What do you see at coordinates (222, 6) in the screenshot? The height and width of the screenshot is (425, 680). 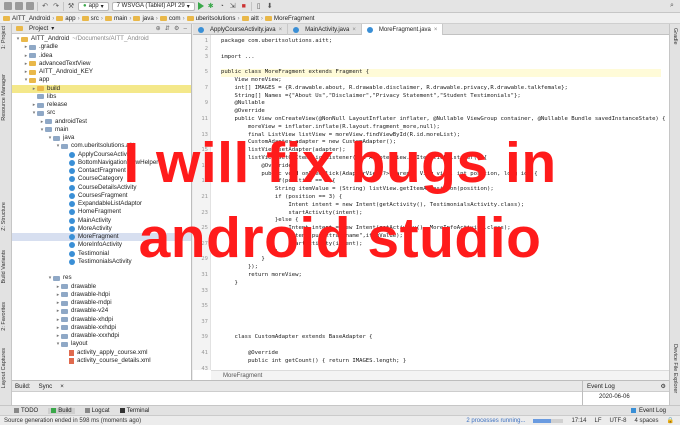 I see `profile-icon: ◔` at bounding box center [222, 6].